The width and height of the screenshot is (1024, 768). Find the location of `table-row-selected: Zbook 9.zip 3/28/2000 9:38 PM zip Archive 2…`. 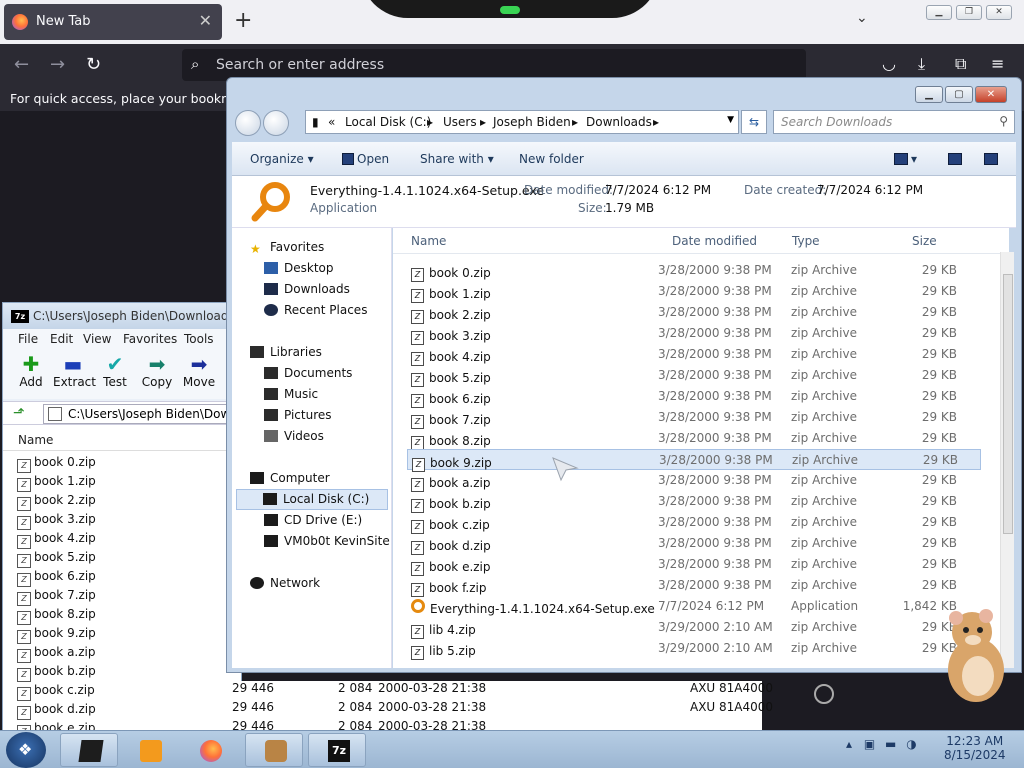

table-row-selected: Zbook 9.zip 3/28/2000 9:38 PM zip Archive 2… is located at coordinates (694, 460).